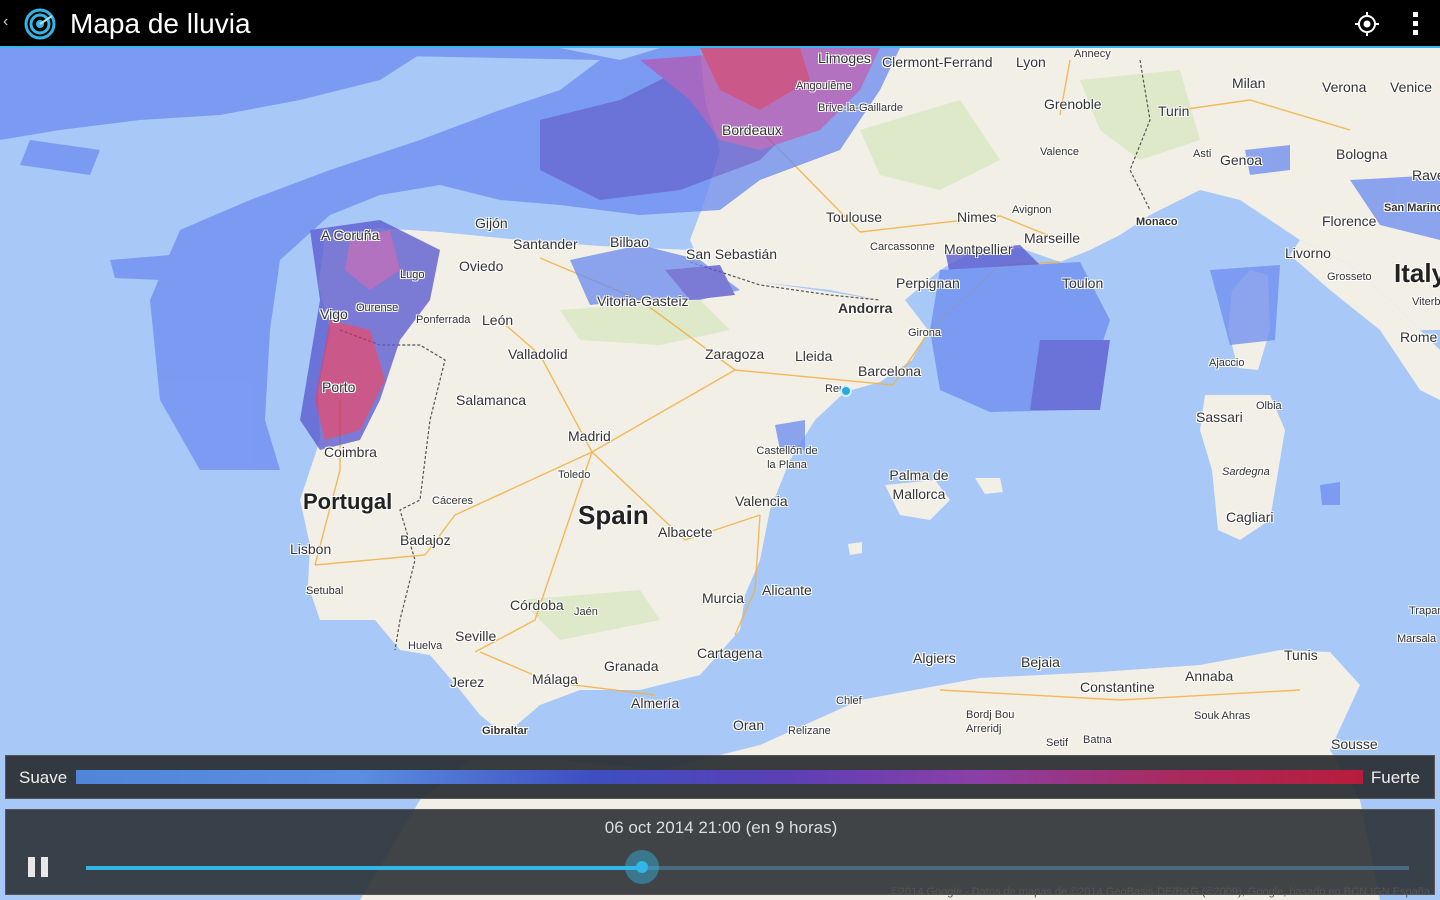  What do you see at coordinates (43, 777) in the screenshot?
I see `legend-low-label: Suave` at bounding box center [43, 777].